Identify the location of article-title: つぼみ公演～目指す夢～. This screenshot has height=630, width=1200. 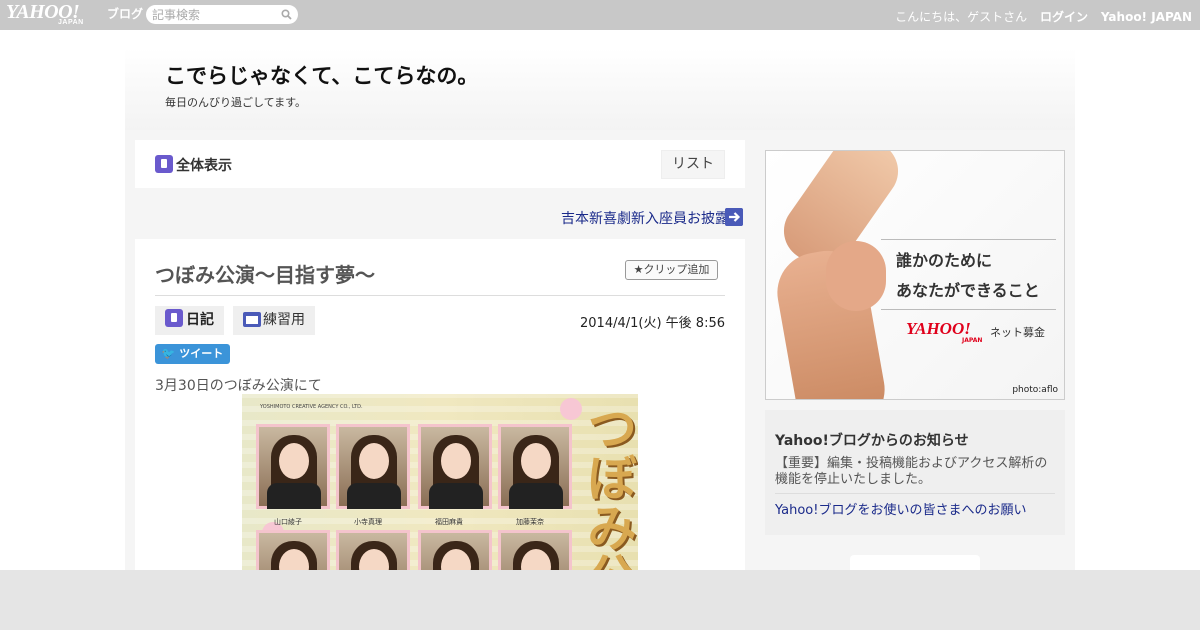
(265, 273).